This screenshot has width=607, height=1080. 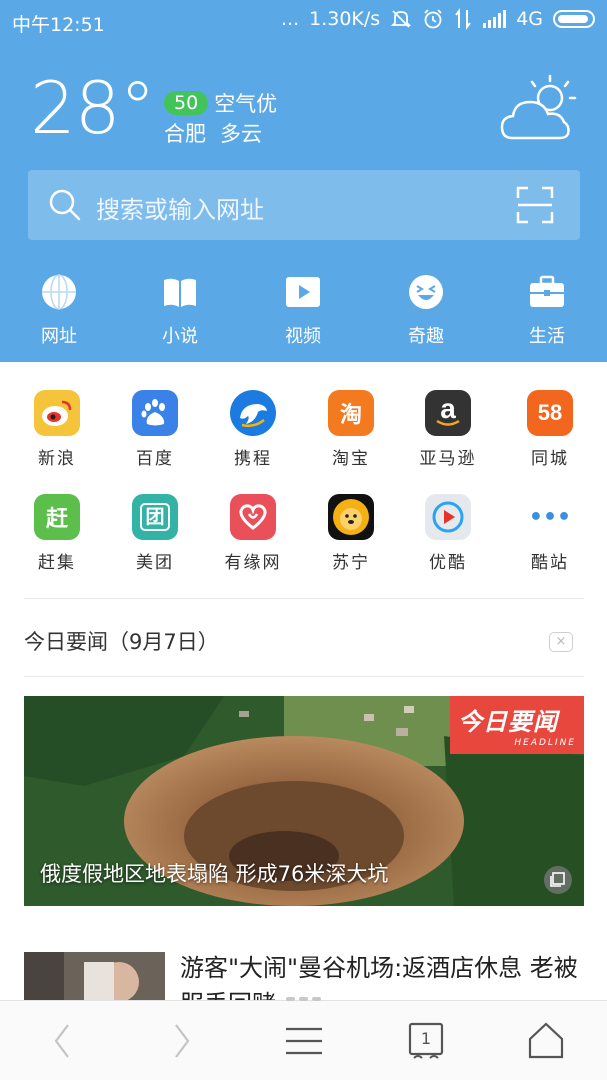 What do you see at coordinates (241, 134) in the screenshot?
I see `weather-condition: 多云` at bounding box center [241, 134].